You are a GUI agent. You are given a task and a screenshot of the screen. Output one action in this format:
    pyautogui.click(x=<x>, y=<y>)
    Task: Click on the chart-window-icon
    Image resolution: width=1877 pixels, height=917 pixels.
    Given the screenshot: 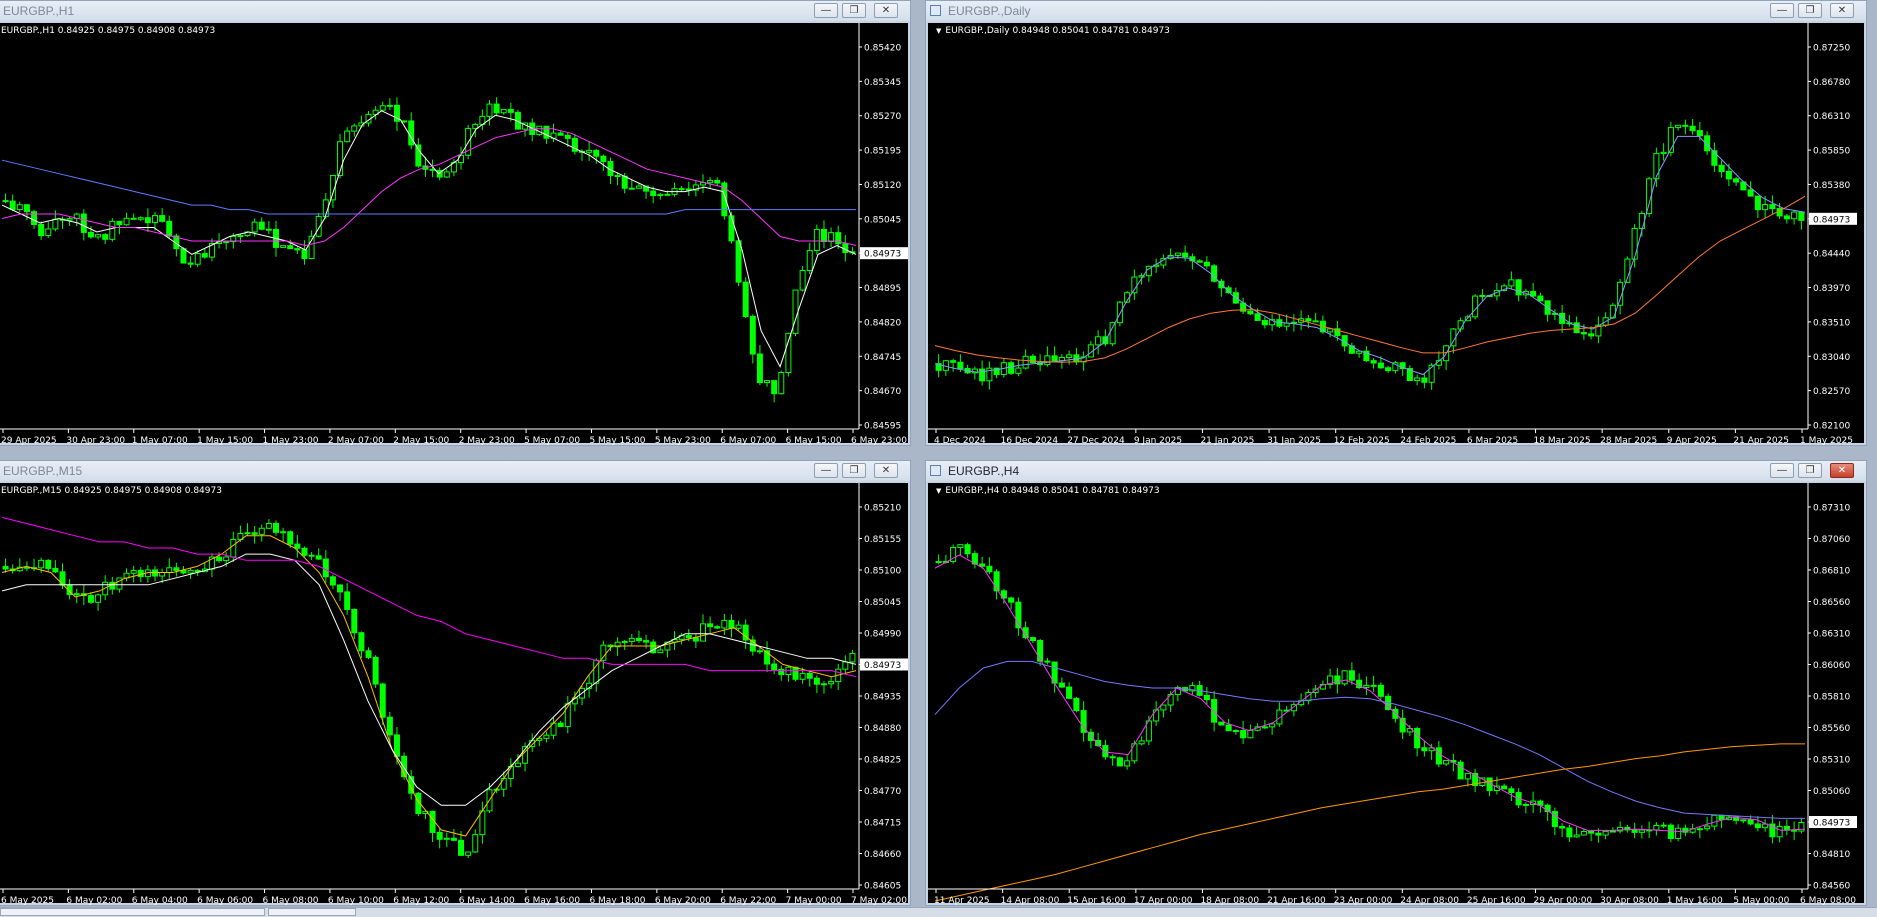 What is the action you would take?
    pyautogui.click(x=935, y=10)
    